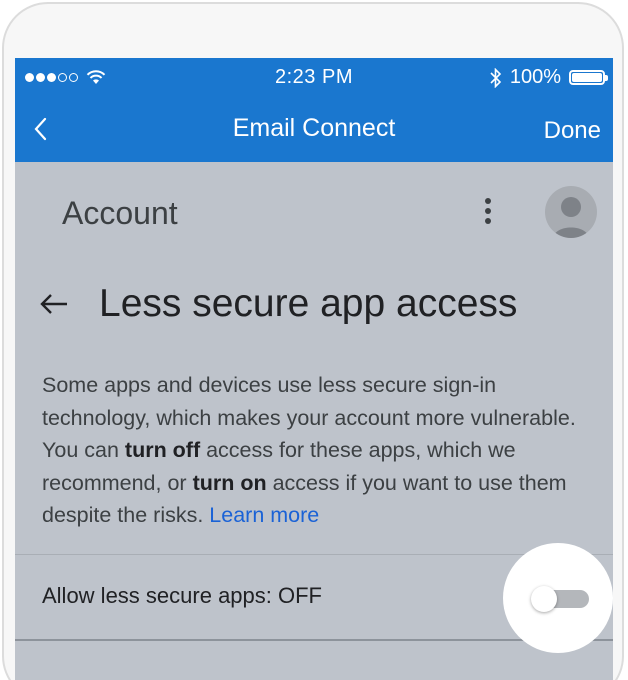  Describe the element at coordinates (488, 211) in the screenshot. I see `more-vert-icon` at that location.